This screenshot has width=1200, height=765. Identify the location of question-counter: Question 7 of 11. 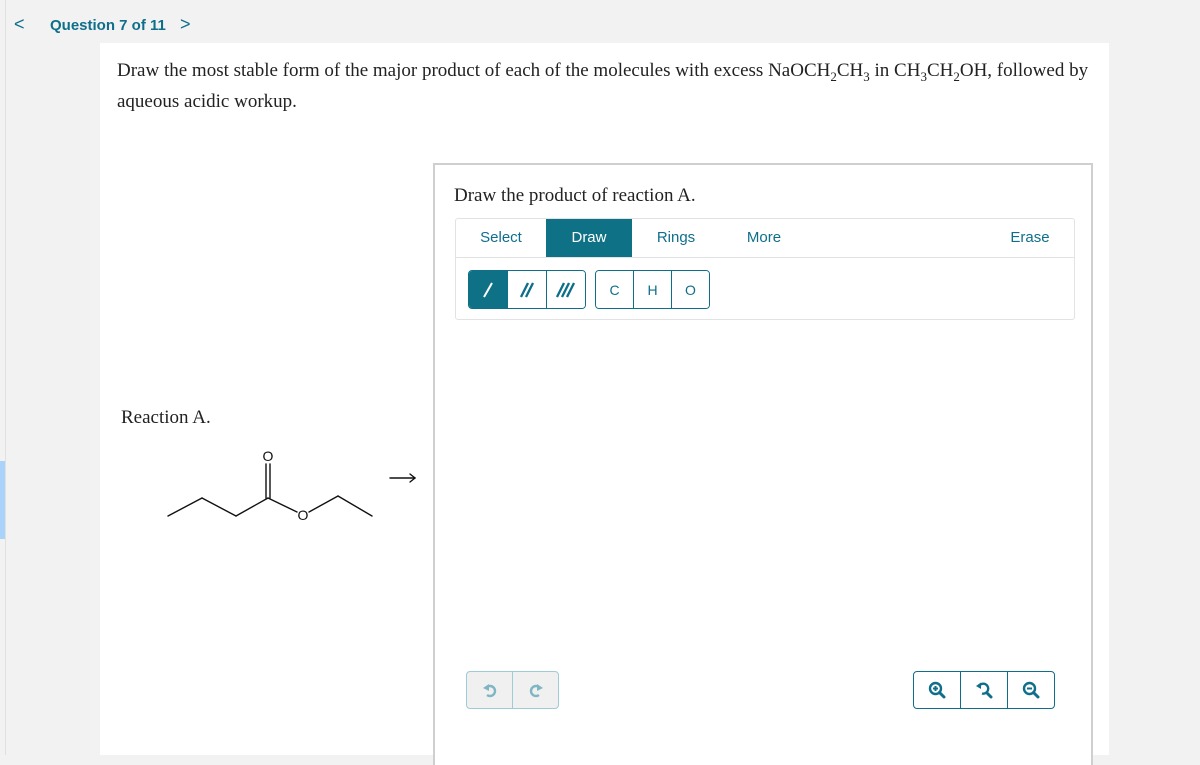
(108, 25).